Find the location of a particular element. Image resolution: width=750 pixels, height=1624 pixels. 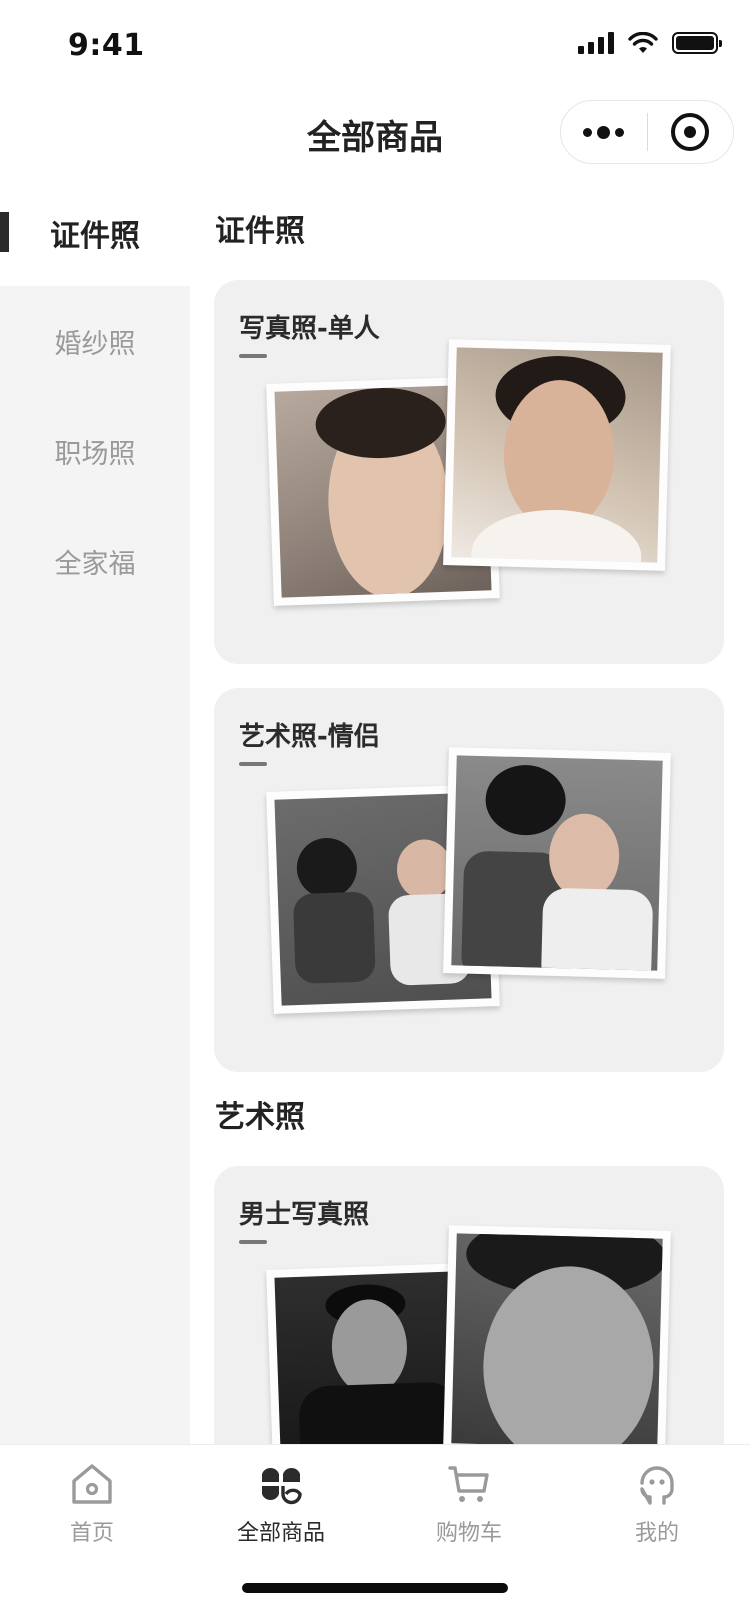

mini-program-capsule is located at coordinates (647, 132).